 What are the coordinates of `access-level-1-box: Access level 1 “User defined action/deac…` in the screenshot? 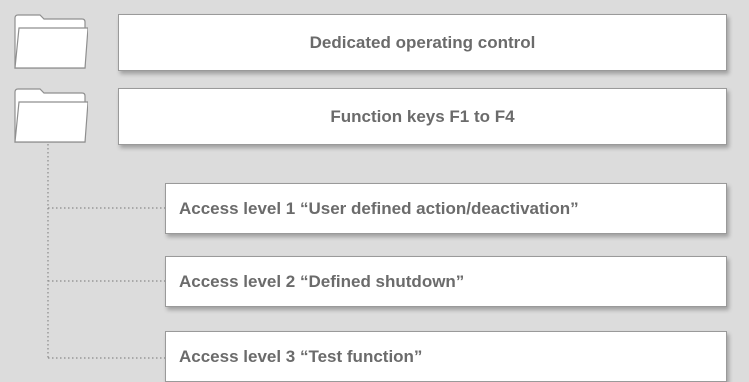 It's located at (446, 208).